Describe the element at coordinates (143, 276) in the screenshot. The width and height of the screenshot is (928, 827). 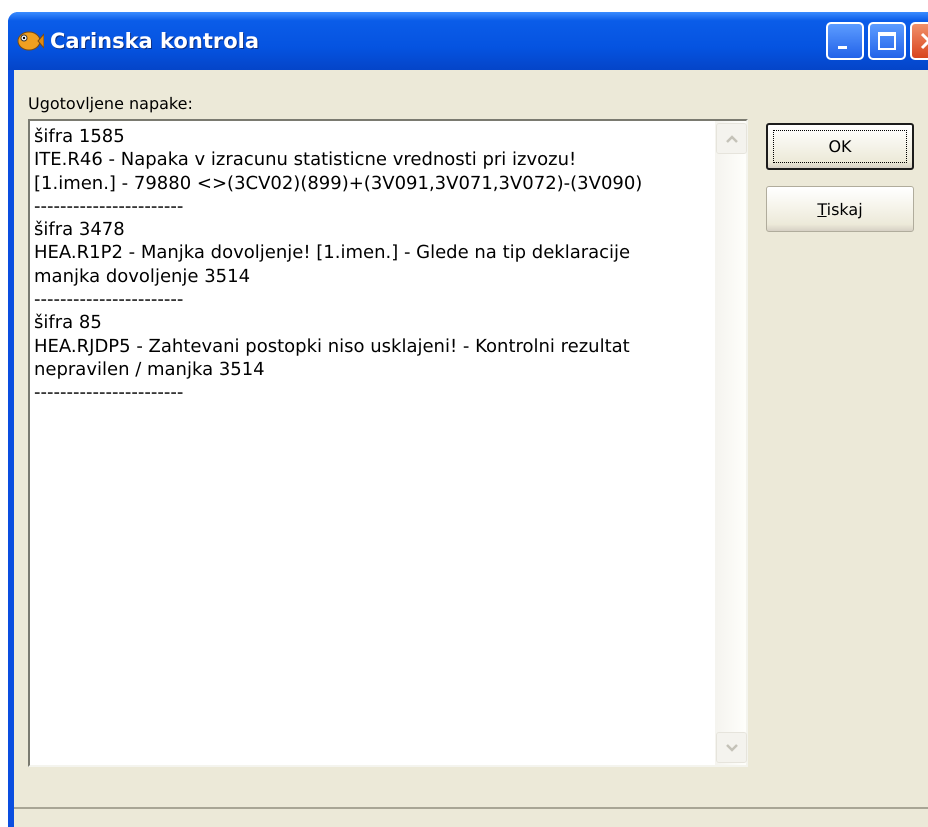
I see `text-line: manjka dovoljenje 3514` at that location.